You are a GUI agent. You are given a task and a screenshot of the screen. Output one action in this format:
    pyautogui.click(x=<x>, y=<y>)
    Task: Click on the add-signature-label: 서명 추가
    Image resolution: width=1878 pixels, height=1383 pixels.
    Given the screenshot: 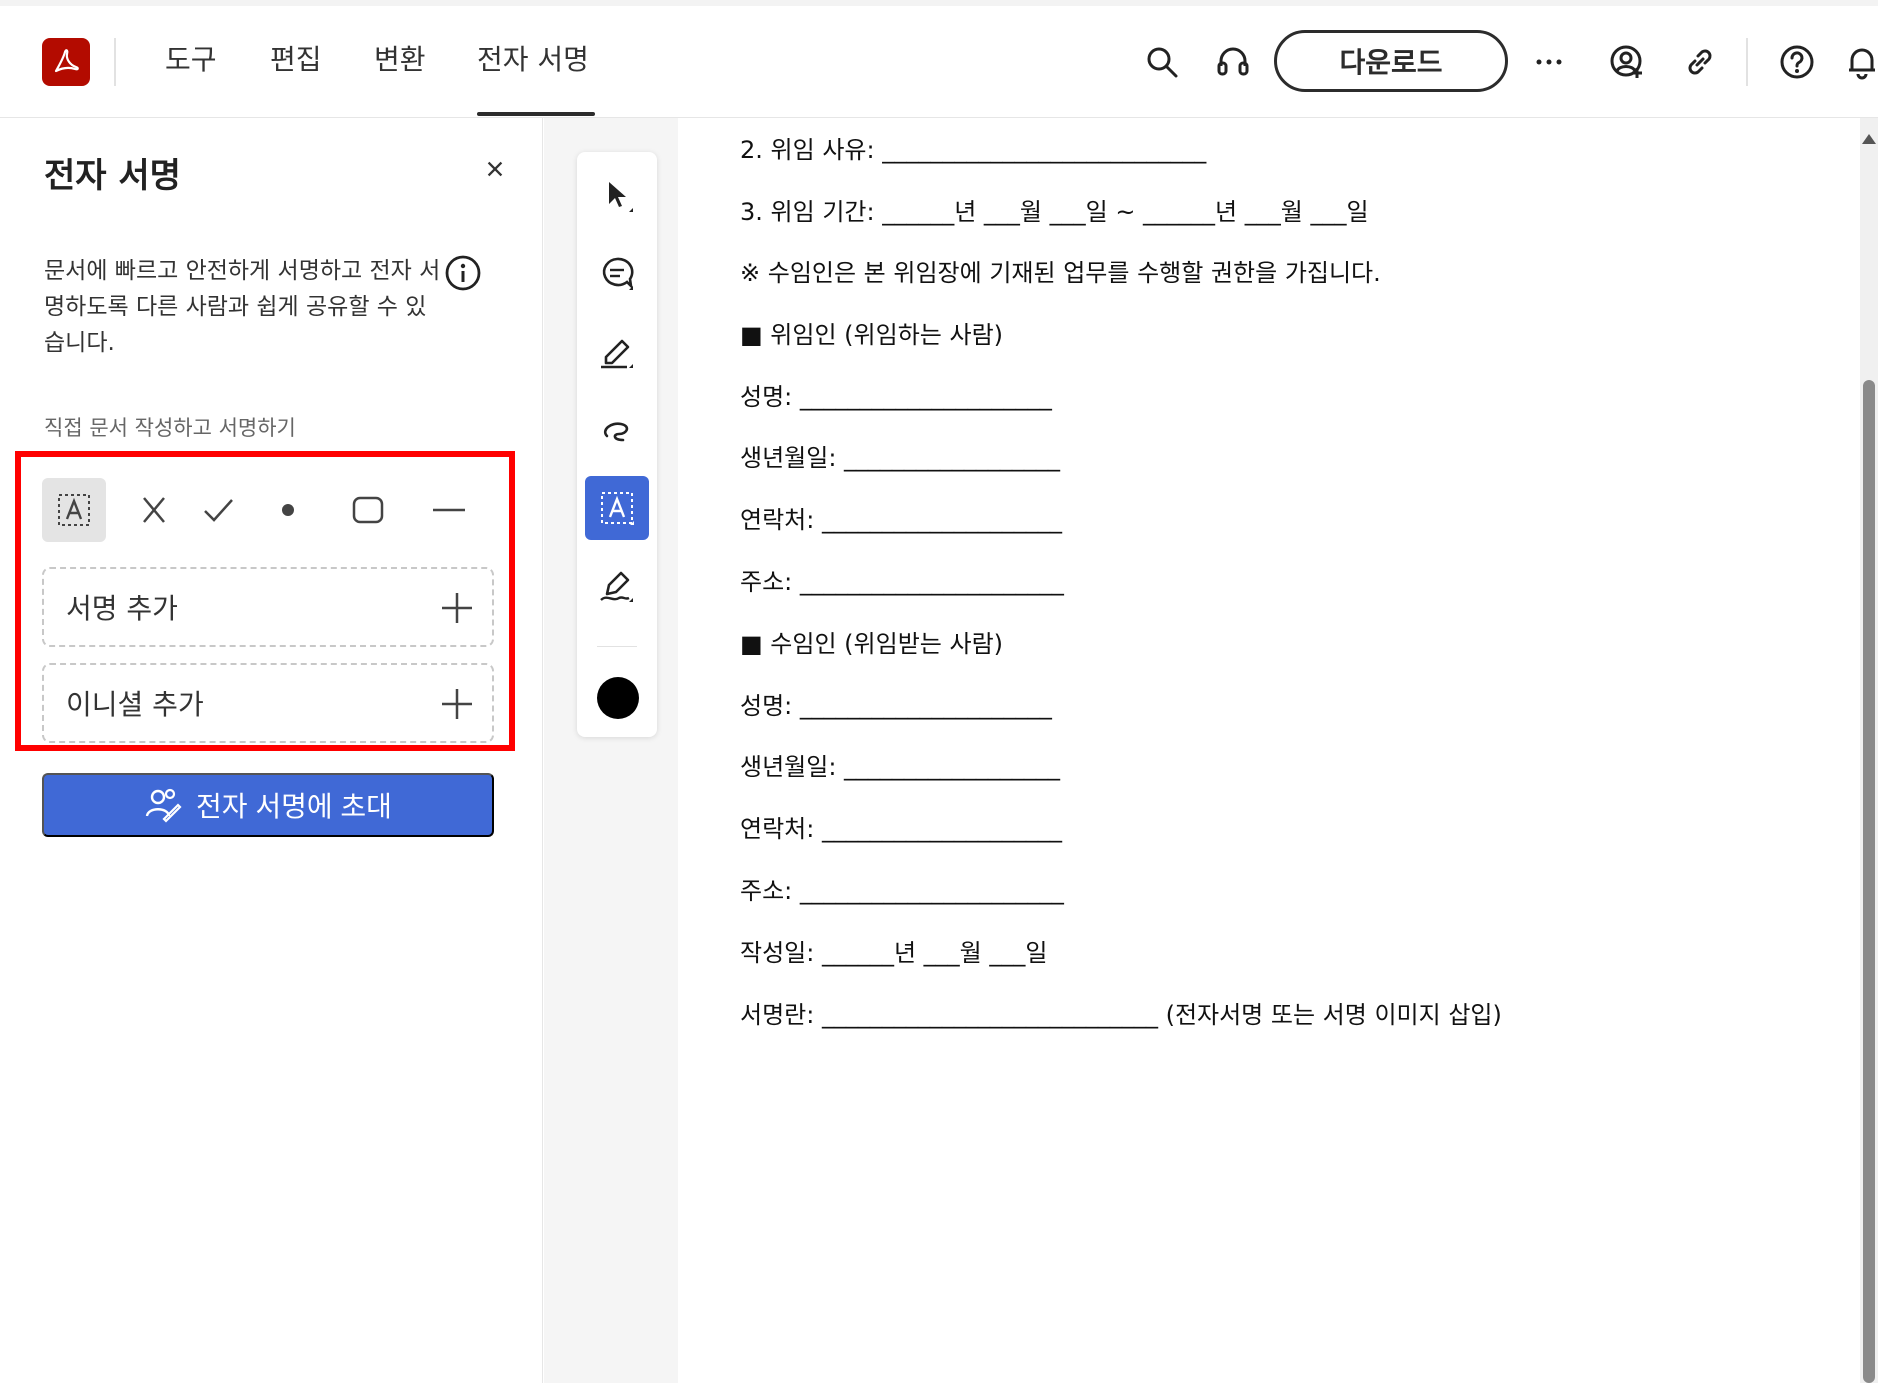 What is the action you would take?
    pyautogui.click(x=122, y=608)
    